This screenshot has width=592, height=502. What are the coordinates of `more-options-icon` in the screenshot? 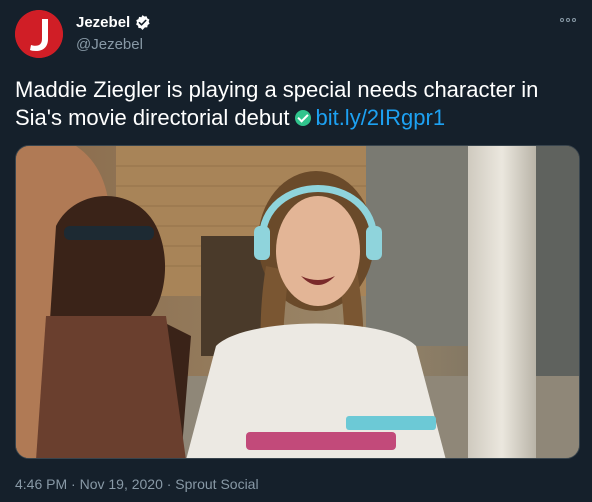 It's located at (570, 20).